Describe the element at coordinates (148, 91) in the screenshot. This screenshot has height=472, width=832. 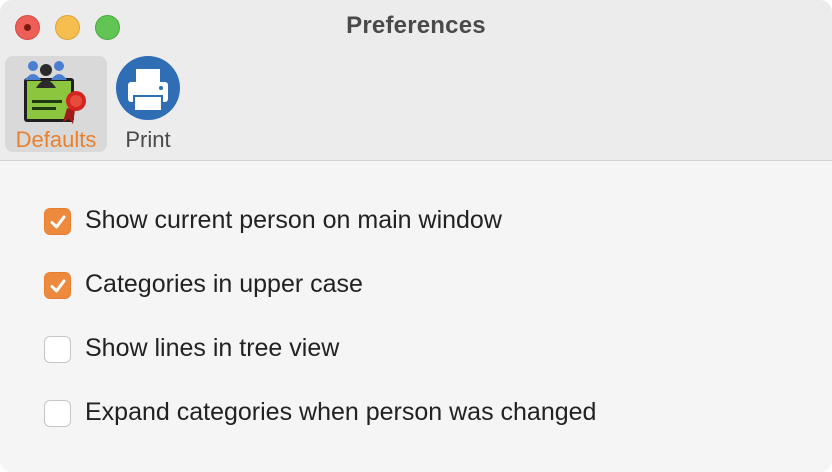
I see `printer-icon` at that location.